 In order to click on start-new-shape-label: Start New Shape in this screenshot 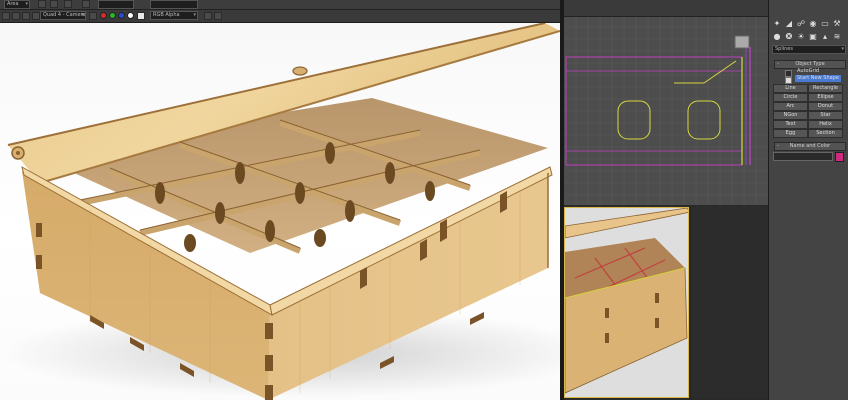, I will do `click(818, 78)`.